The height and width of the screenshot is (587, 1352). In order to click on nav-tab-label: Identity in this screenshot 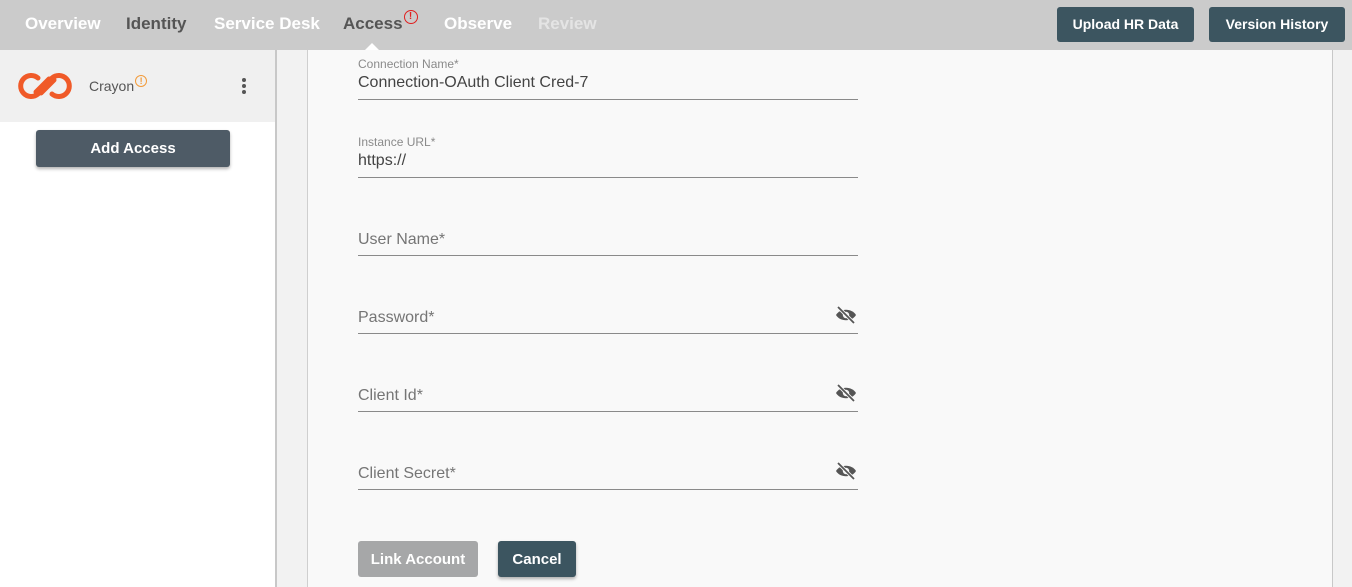, I will do `click(156, 23)`.